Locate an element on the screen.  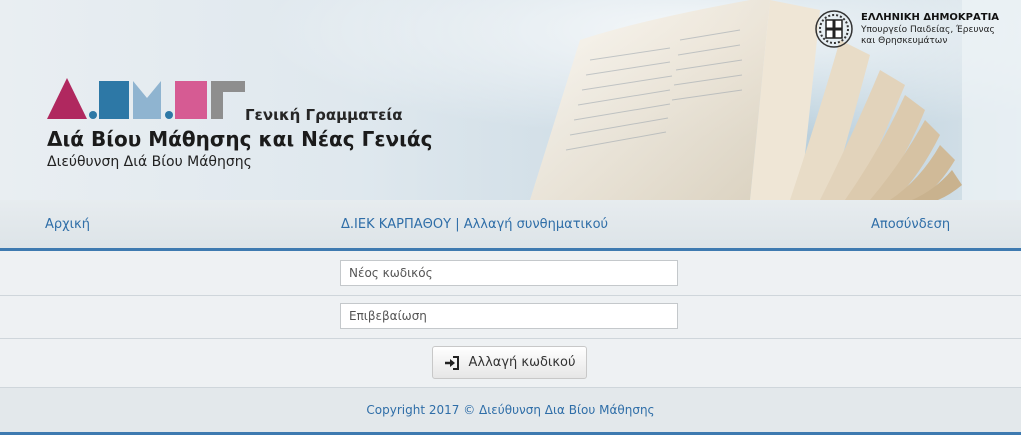
nav-change-password-link: Αλλαγή συνθηματικού is located at coordinates (536, 224).